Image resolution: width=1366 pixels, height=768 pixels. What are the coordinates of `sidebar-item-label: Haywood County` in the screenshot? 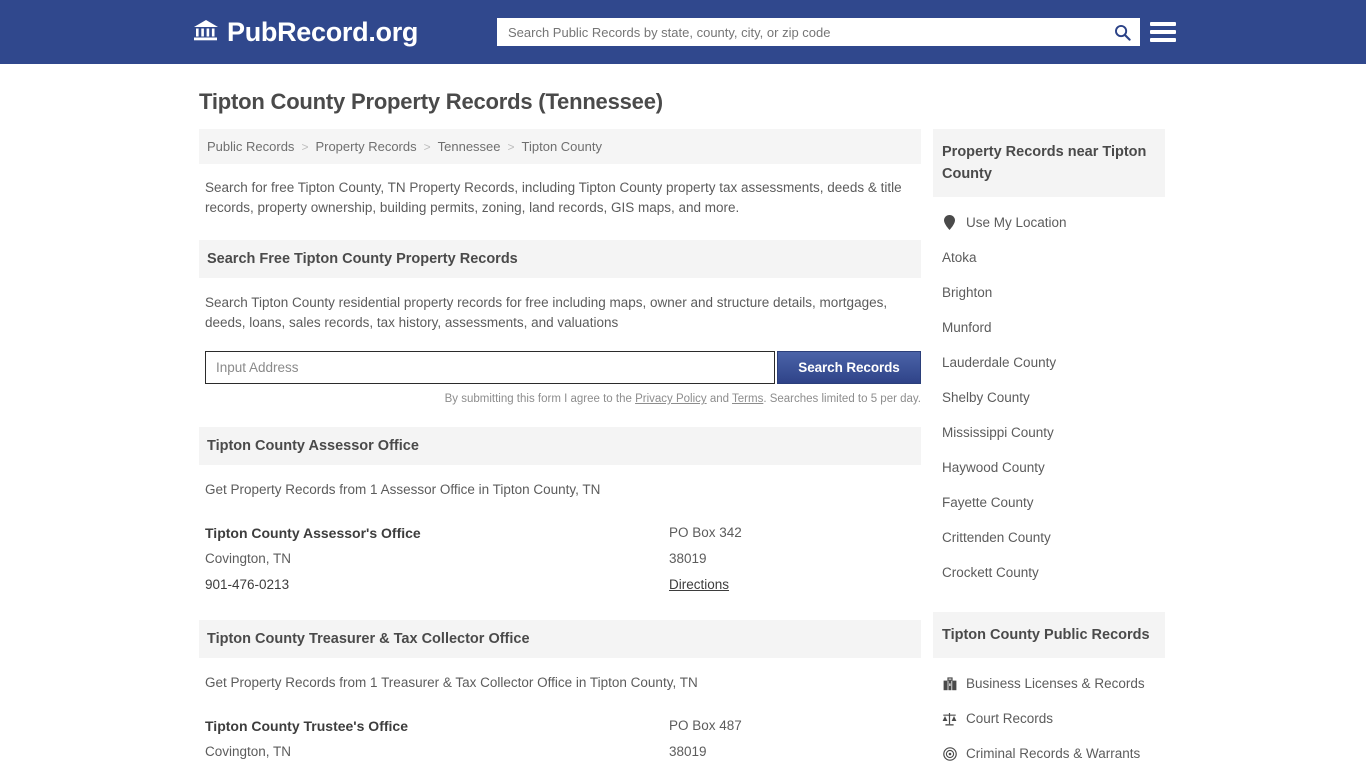 It's located at (993, 467).